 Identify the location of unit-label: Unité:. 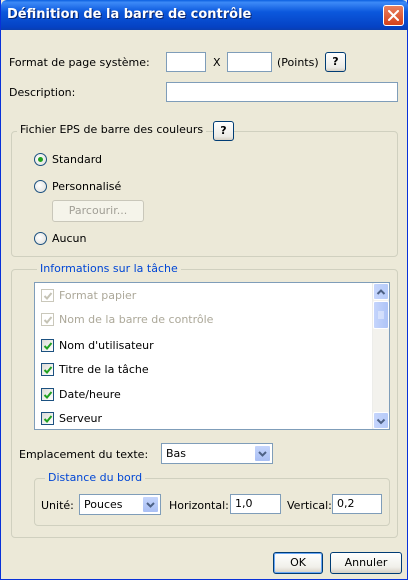
(57, 505).